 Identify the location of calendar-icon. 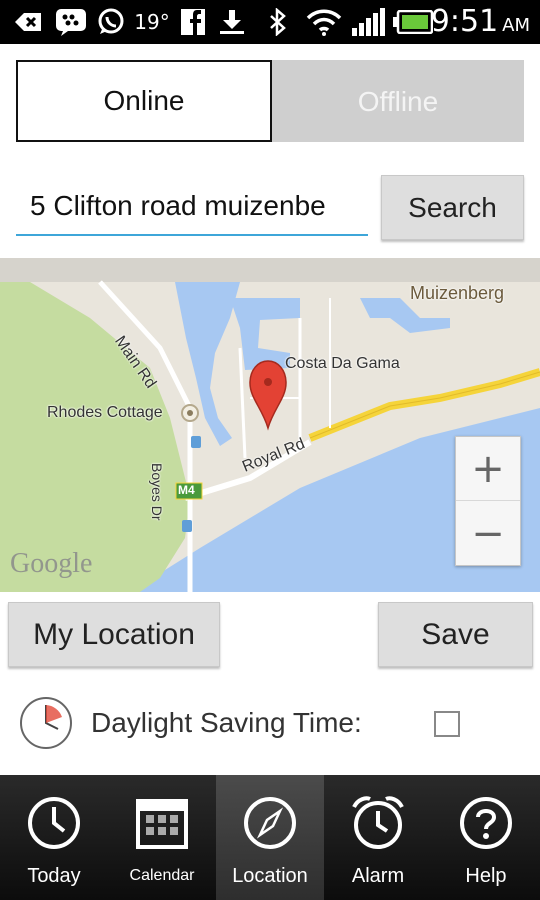
(162, 824).